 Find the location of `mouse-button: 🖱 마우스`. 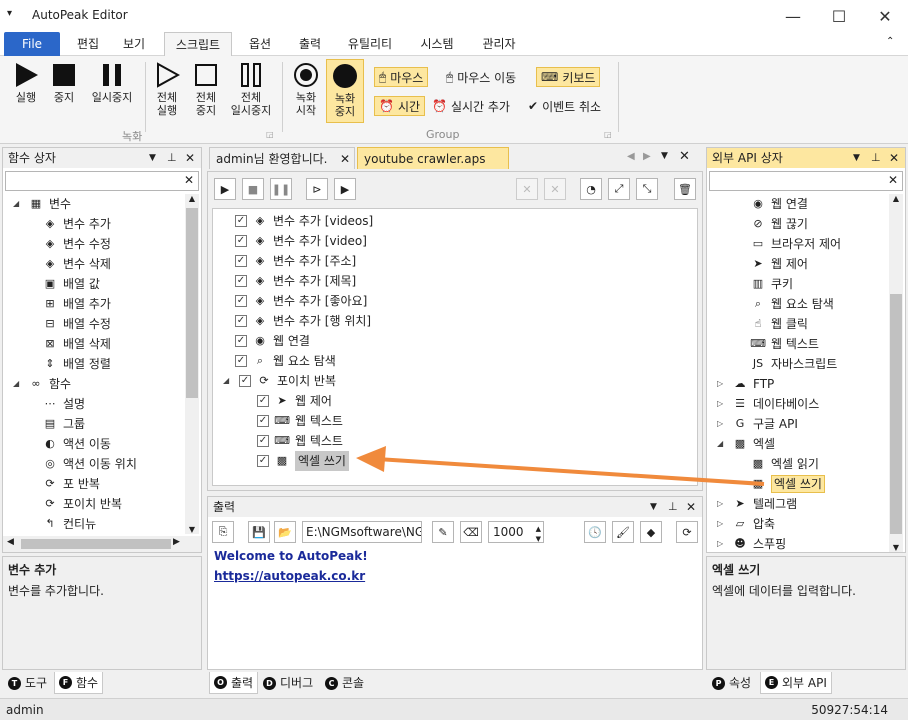

mouse-button: 🖱 마우스 is located at coordinates (401, 77).